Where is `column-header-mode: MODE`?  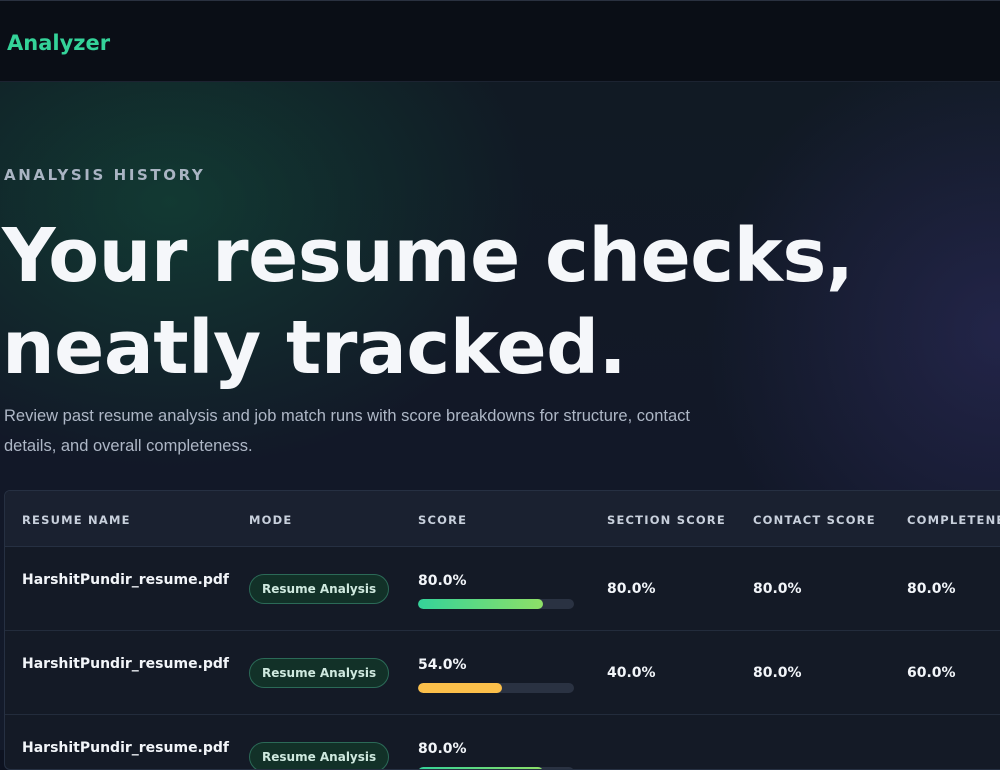
column-header-mode: MODE is located at coordinates (270, 520).